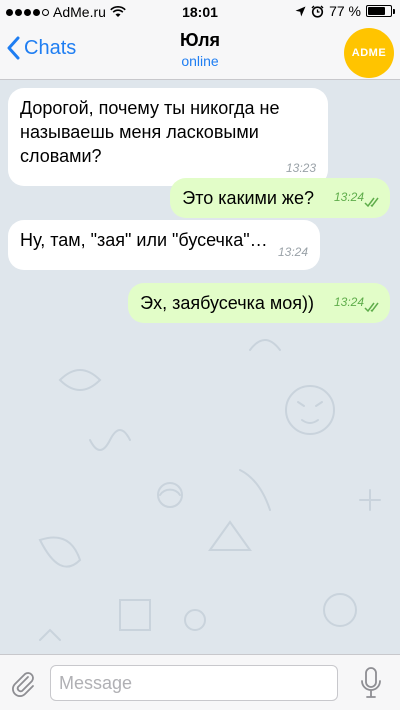  What do you see at coordinates (317, 11) in the screenshot?
I see `alarm-icon` at bounding box center [317, 11].